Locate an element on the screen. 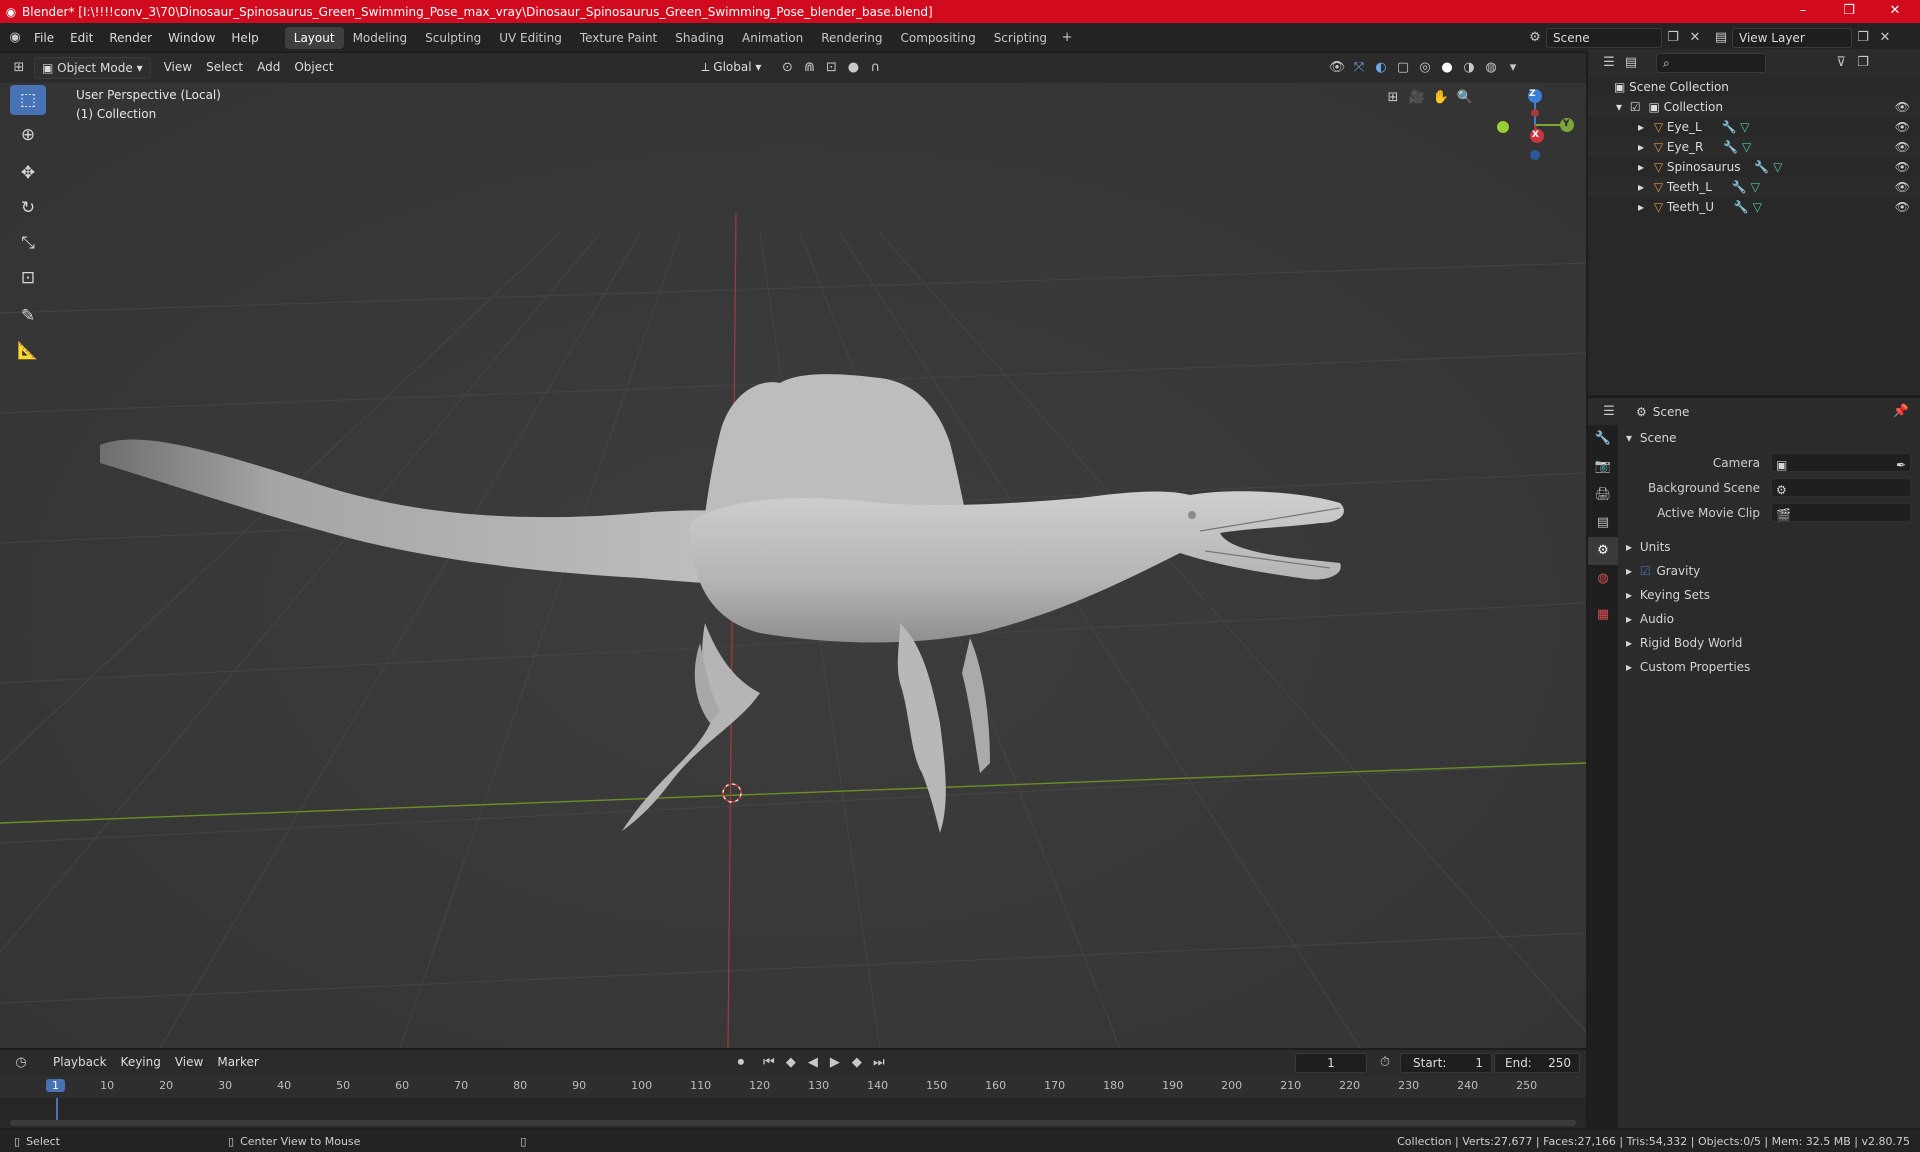 The width and height of the screenshot is (1920, 1152). menu-keying: Keying is located at coordinates (141, 1063).